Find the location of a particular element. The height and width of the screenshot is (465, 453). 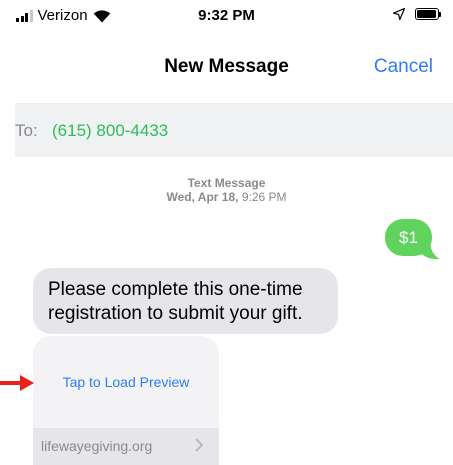

recipient-value: (615) 800-4433 is located at coordinates (110, 131).